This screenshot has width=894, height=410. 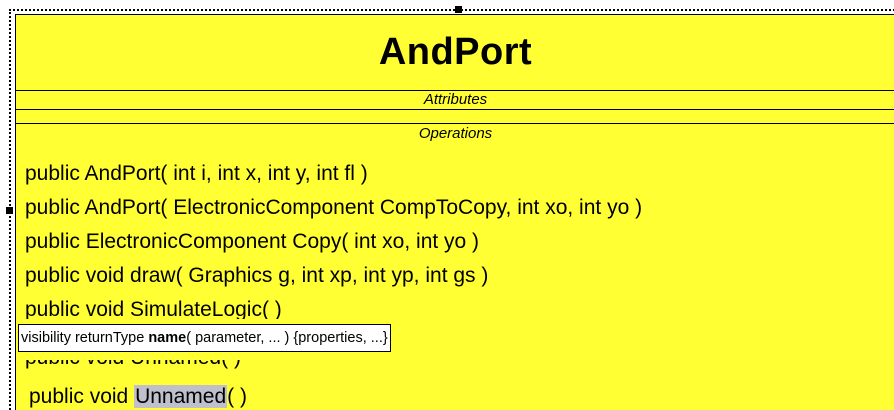 What do you see at coordinates (181, 396) in the screenshot?
I see `edit-name-selected: Unnamed` at bounding box center [181, 396].